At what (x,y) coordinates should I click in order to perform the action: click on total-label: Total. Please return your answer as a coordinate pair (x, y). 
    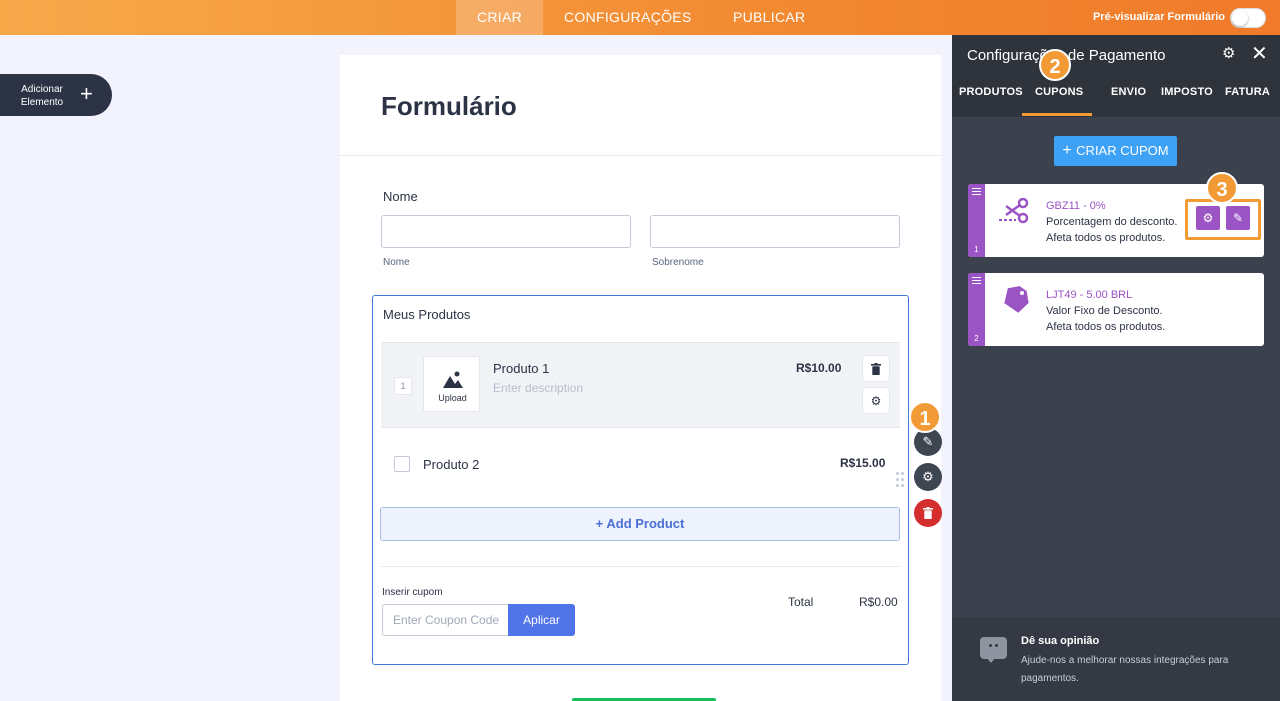
    Looking at the image, I should click on (801, 602).